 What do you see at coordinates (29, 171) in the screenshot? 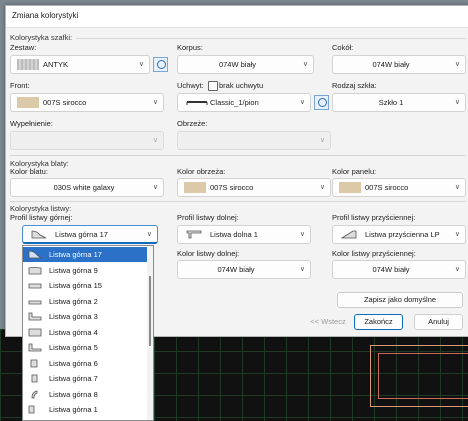
I see `label-kolor-blatu: Kolor blatu:` at bounding box center [29, 171].